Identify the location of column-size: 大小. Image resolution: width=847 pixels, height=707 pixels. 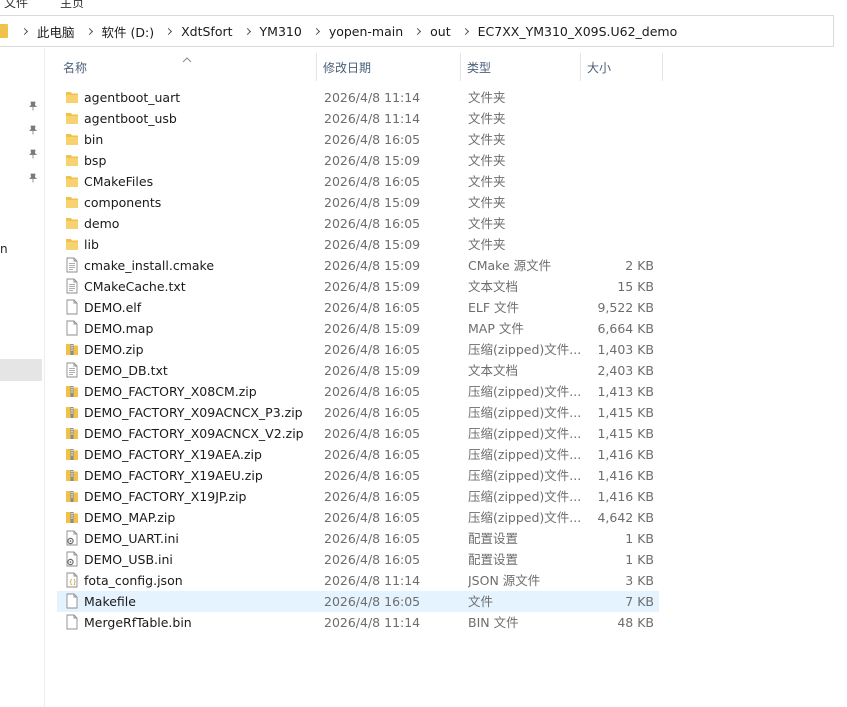
(622, 67).